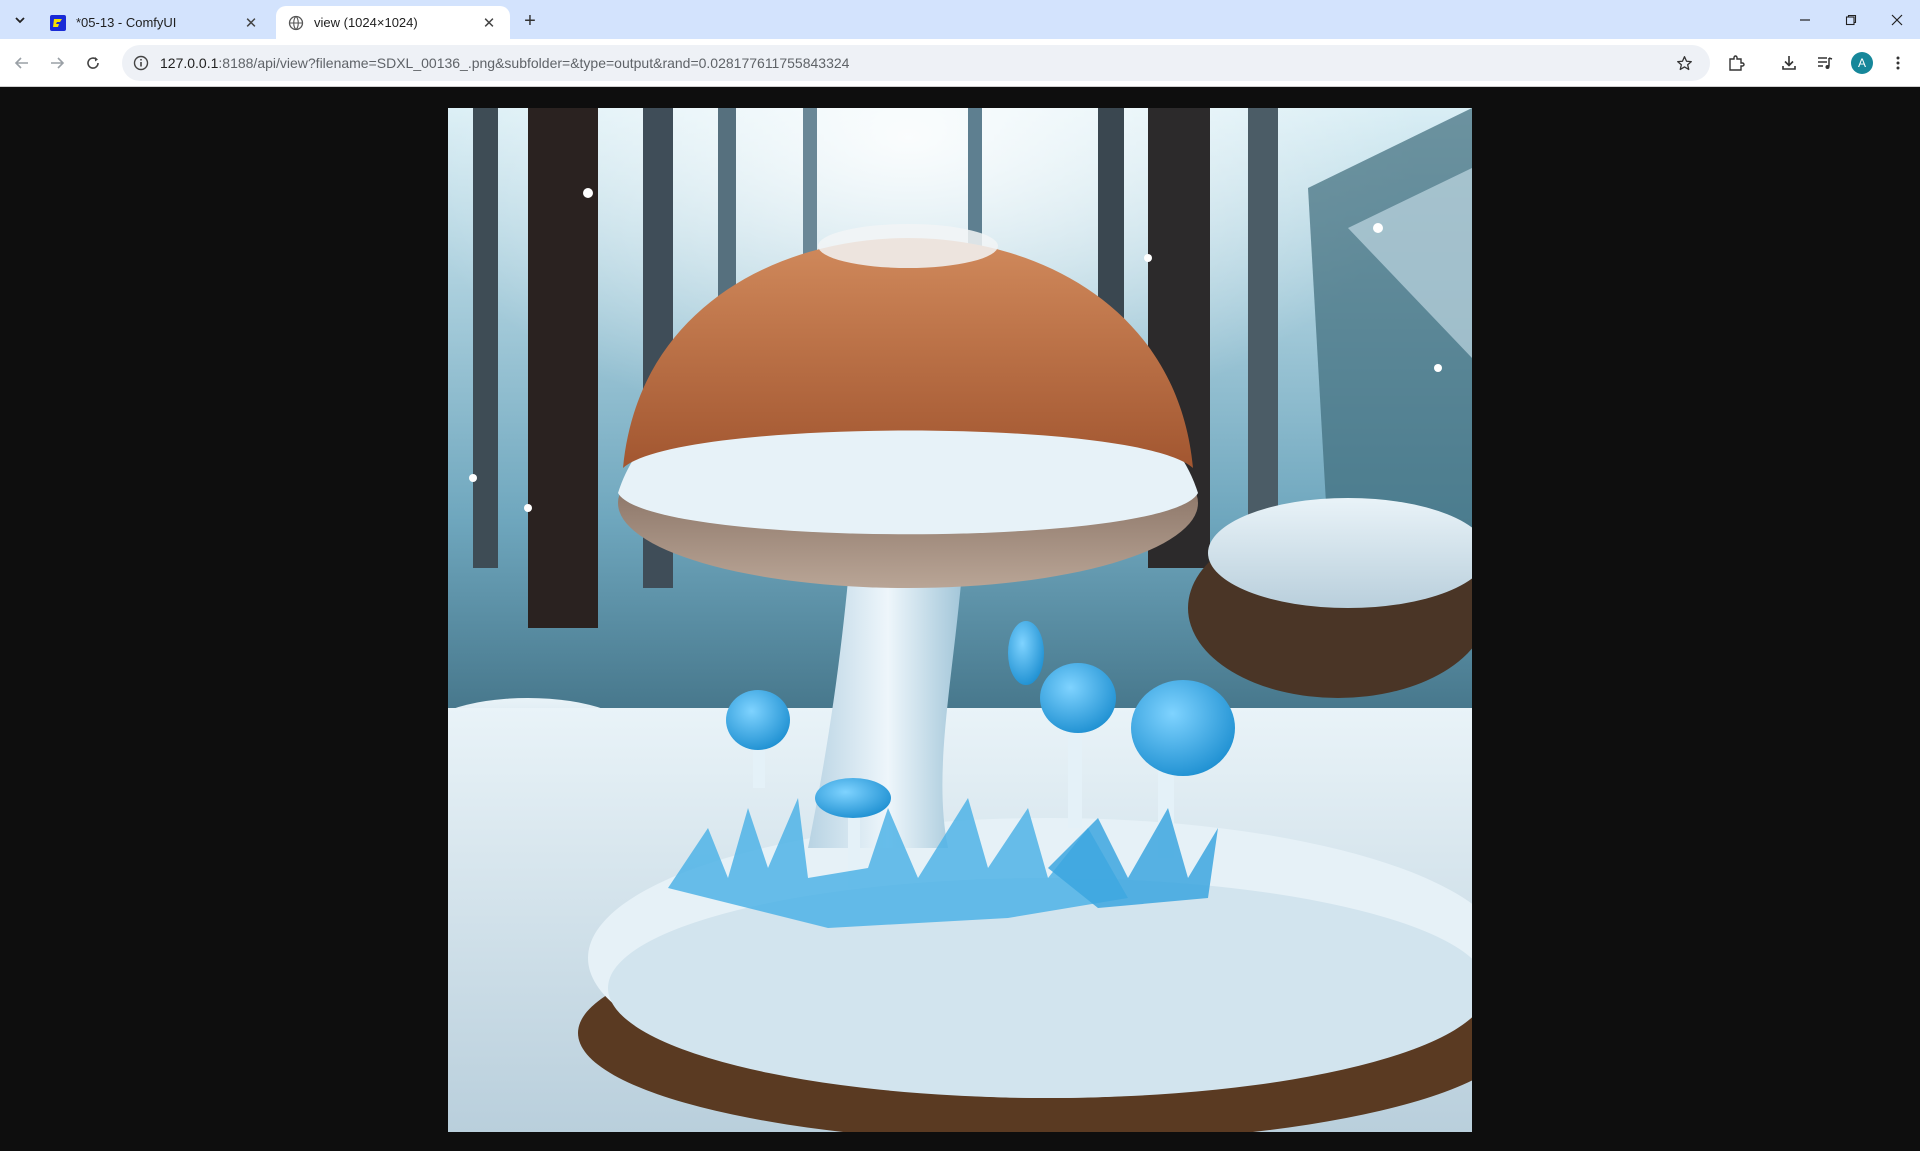 This screenshot has height=1151, width=1920. I want to click on tab-title: view (1024×1024), so click(366, 22).